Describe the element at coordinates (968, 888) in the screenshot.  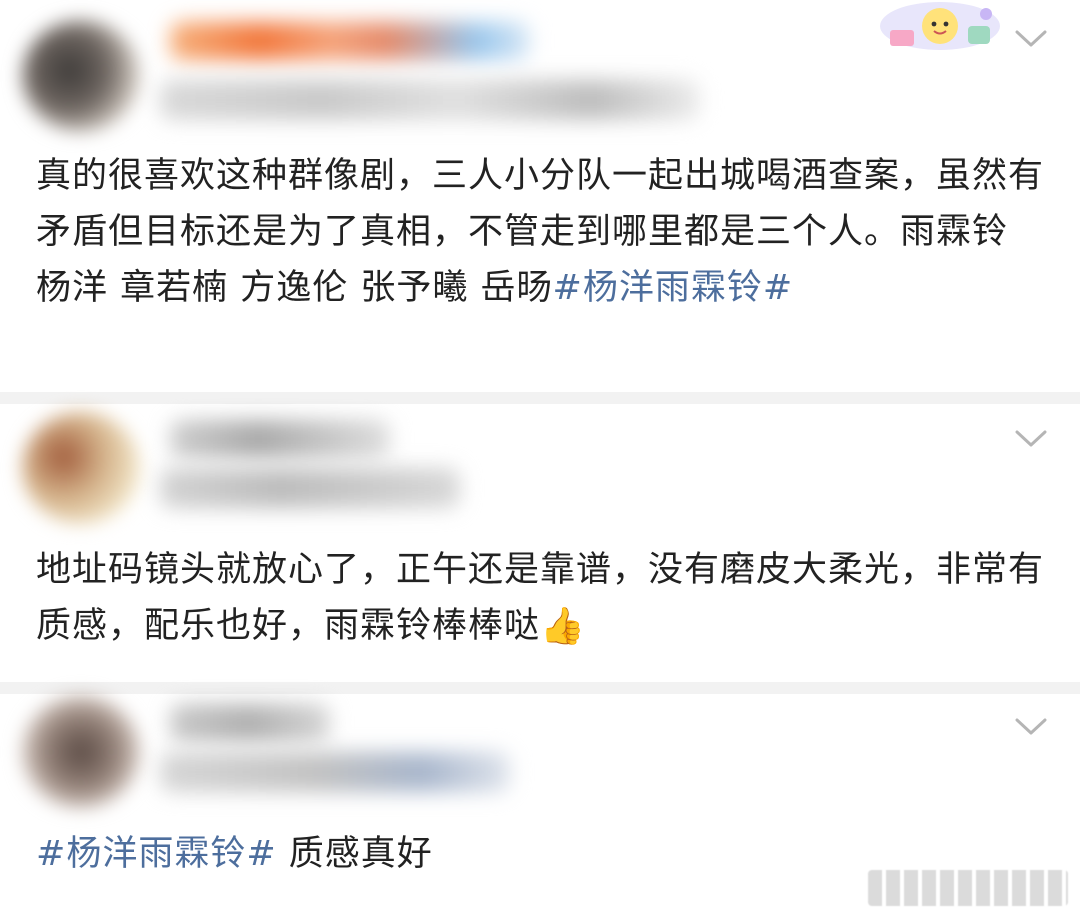
I see `watermark` at that location.